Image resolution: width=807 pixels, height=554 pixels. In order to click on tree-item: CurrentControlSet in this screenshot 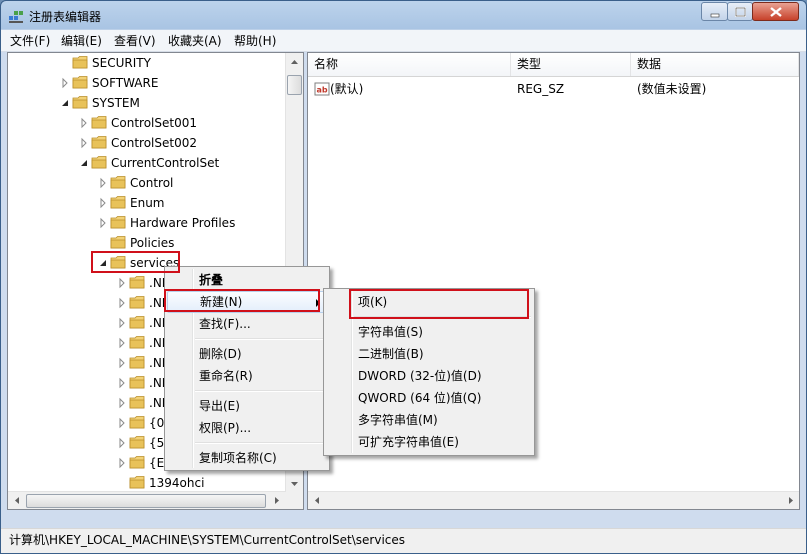, I will do `click(147, 163)`.